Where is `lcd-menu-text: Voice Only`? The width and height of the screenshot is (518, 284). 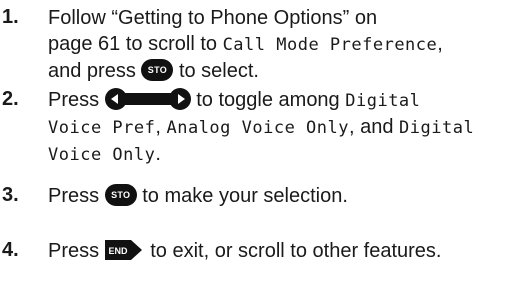 lcd-menu-text: Voice Only is located at coordinates (102, 155).